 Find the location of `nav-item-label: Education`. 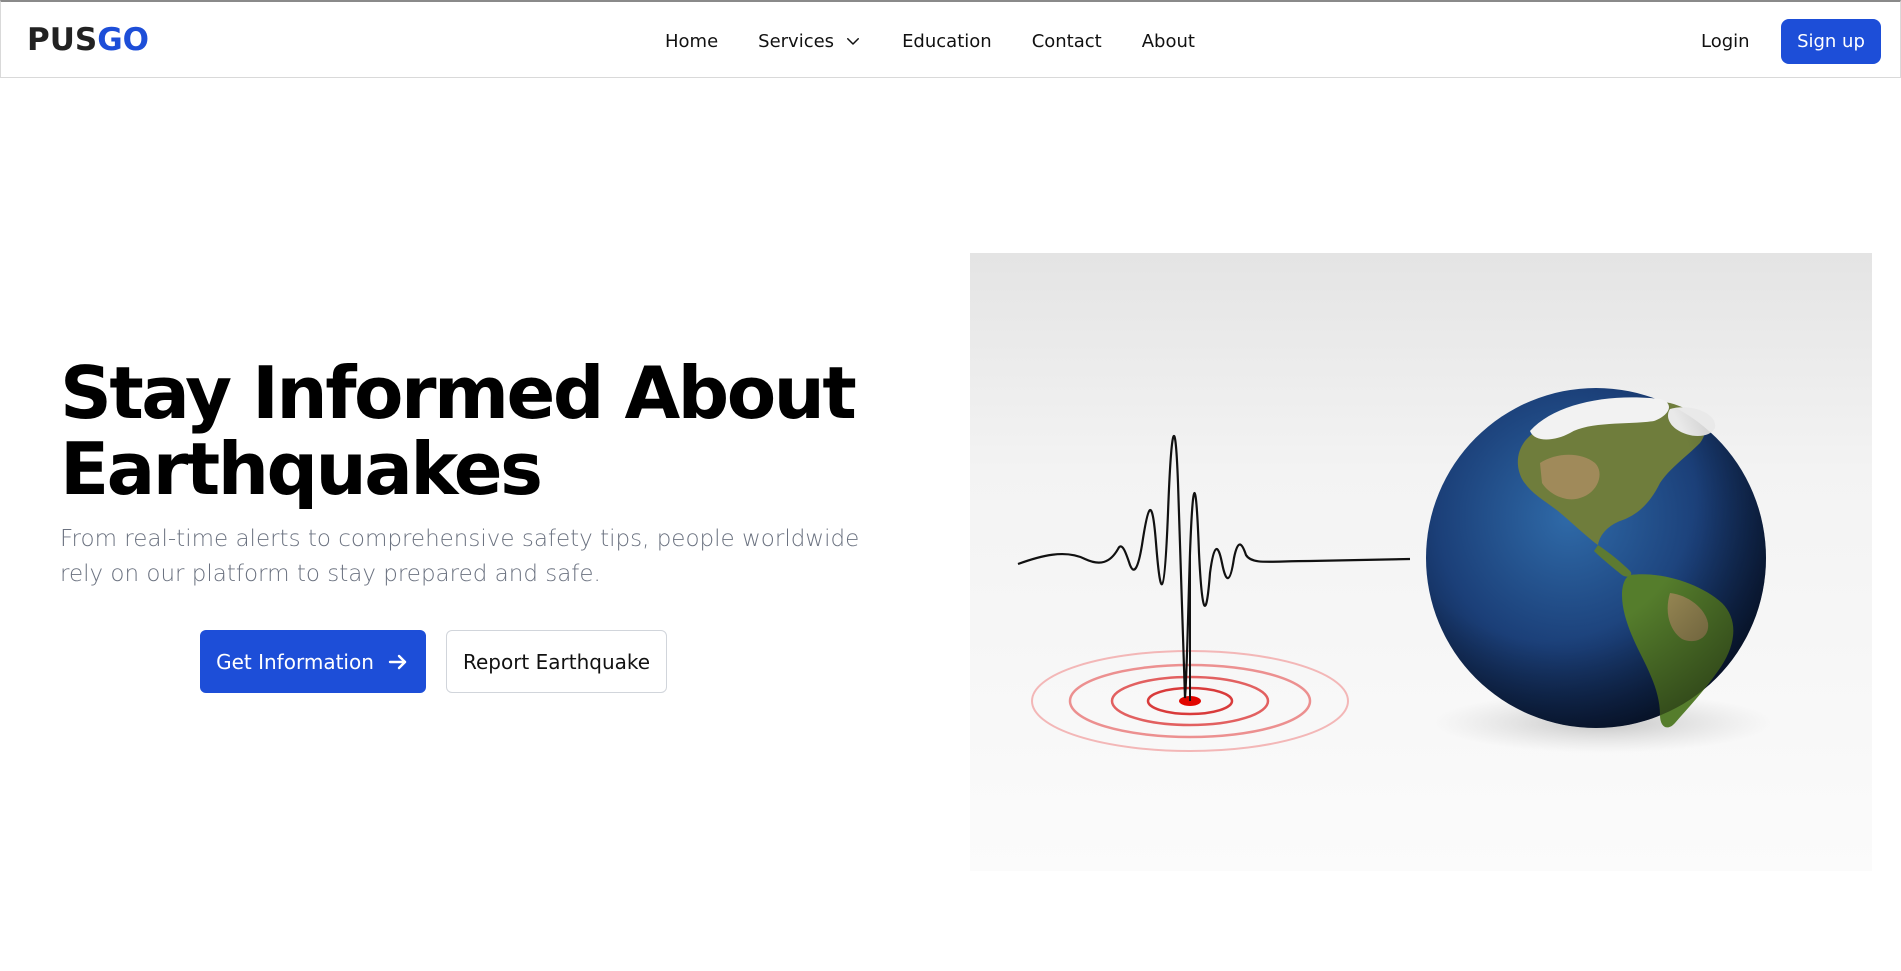

nav-item-label: Education is located at coordinates (947, 41).